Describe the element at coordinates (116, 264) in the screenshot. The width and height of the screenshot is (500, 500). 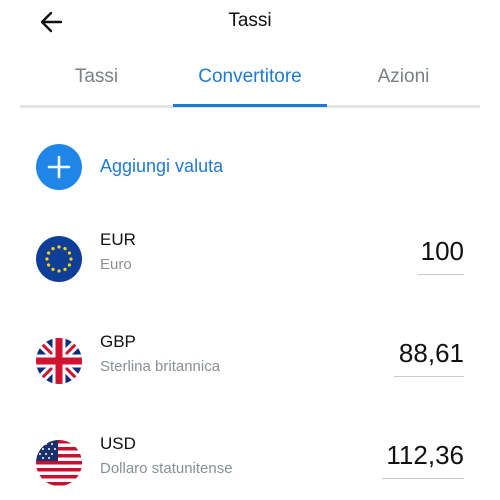
I see `currency-name: Euro` at that location.